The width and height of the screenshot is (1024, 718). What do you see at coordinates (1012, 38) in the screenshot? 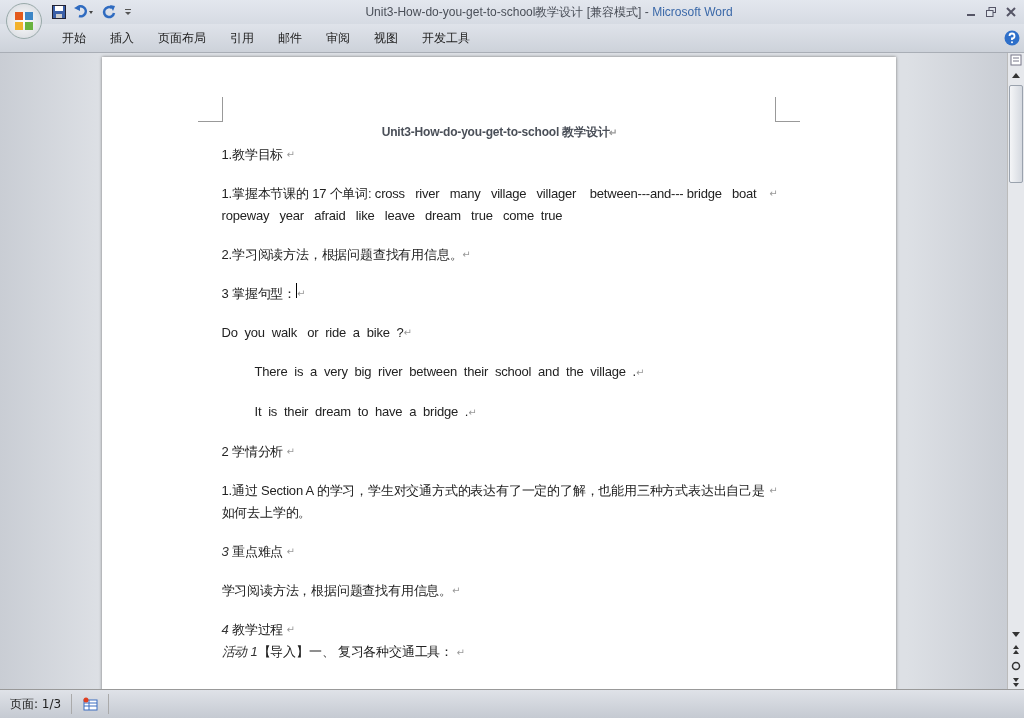
I see `help-icon` at bounding box center [1012, 38].